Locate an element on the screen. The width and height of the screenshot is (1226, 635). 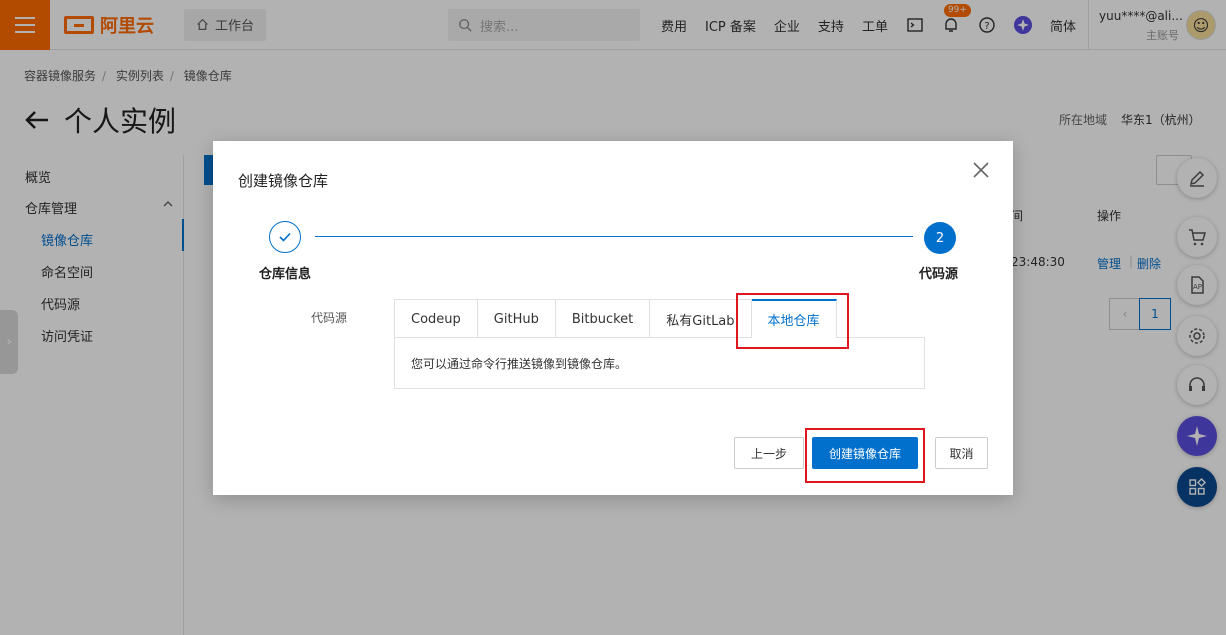
cancel-button: 取消 is located at coordinates (961, 453).